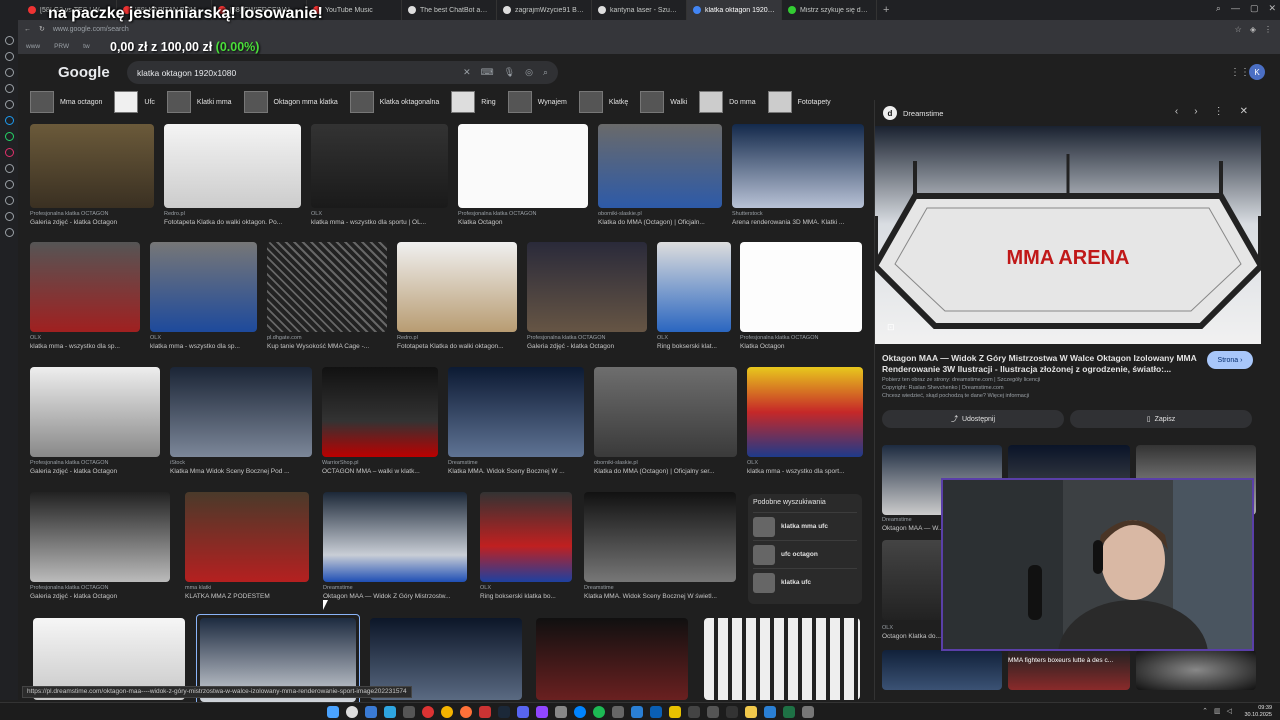  What do you see at coordinates (1229, 711) in the screenshot?
I see `volume-icon: ◁` at bounding box center [1229, 711].